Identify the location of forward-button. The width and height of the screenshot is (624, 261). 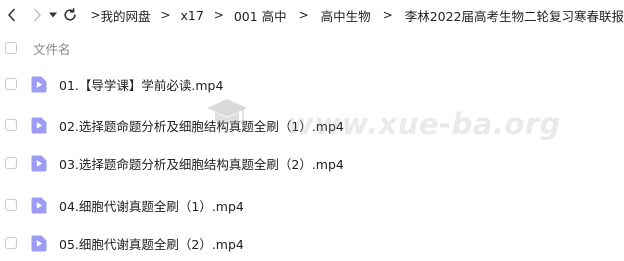
(37, 15).